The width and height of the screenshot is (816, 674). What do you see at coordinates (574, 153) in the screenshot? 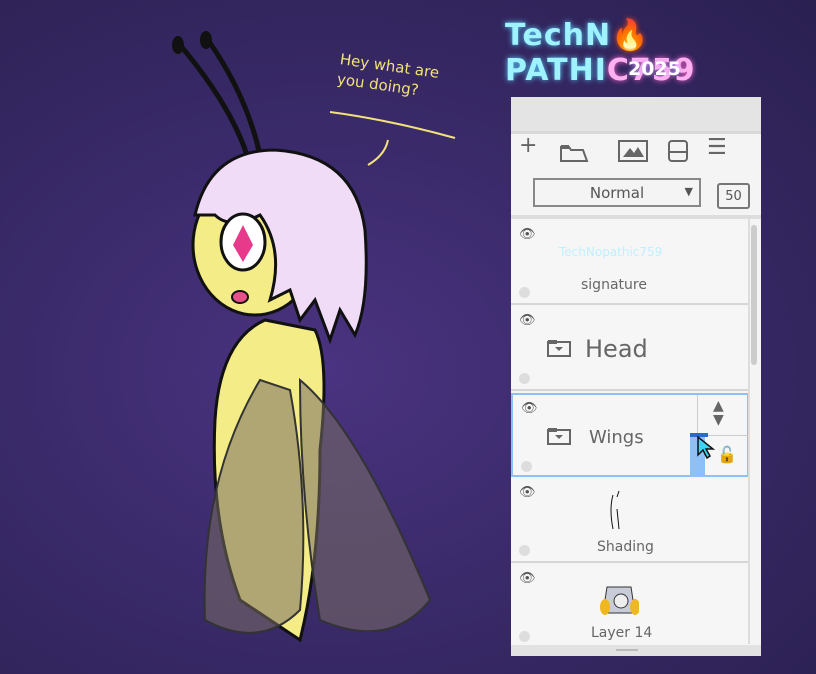
I see `add-folder-icon` at bounding box center [574, 153].